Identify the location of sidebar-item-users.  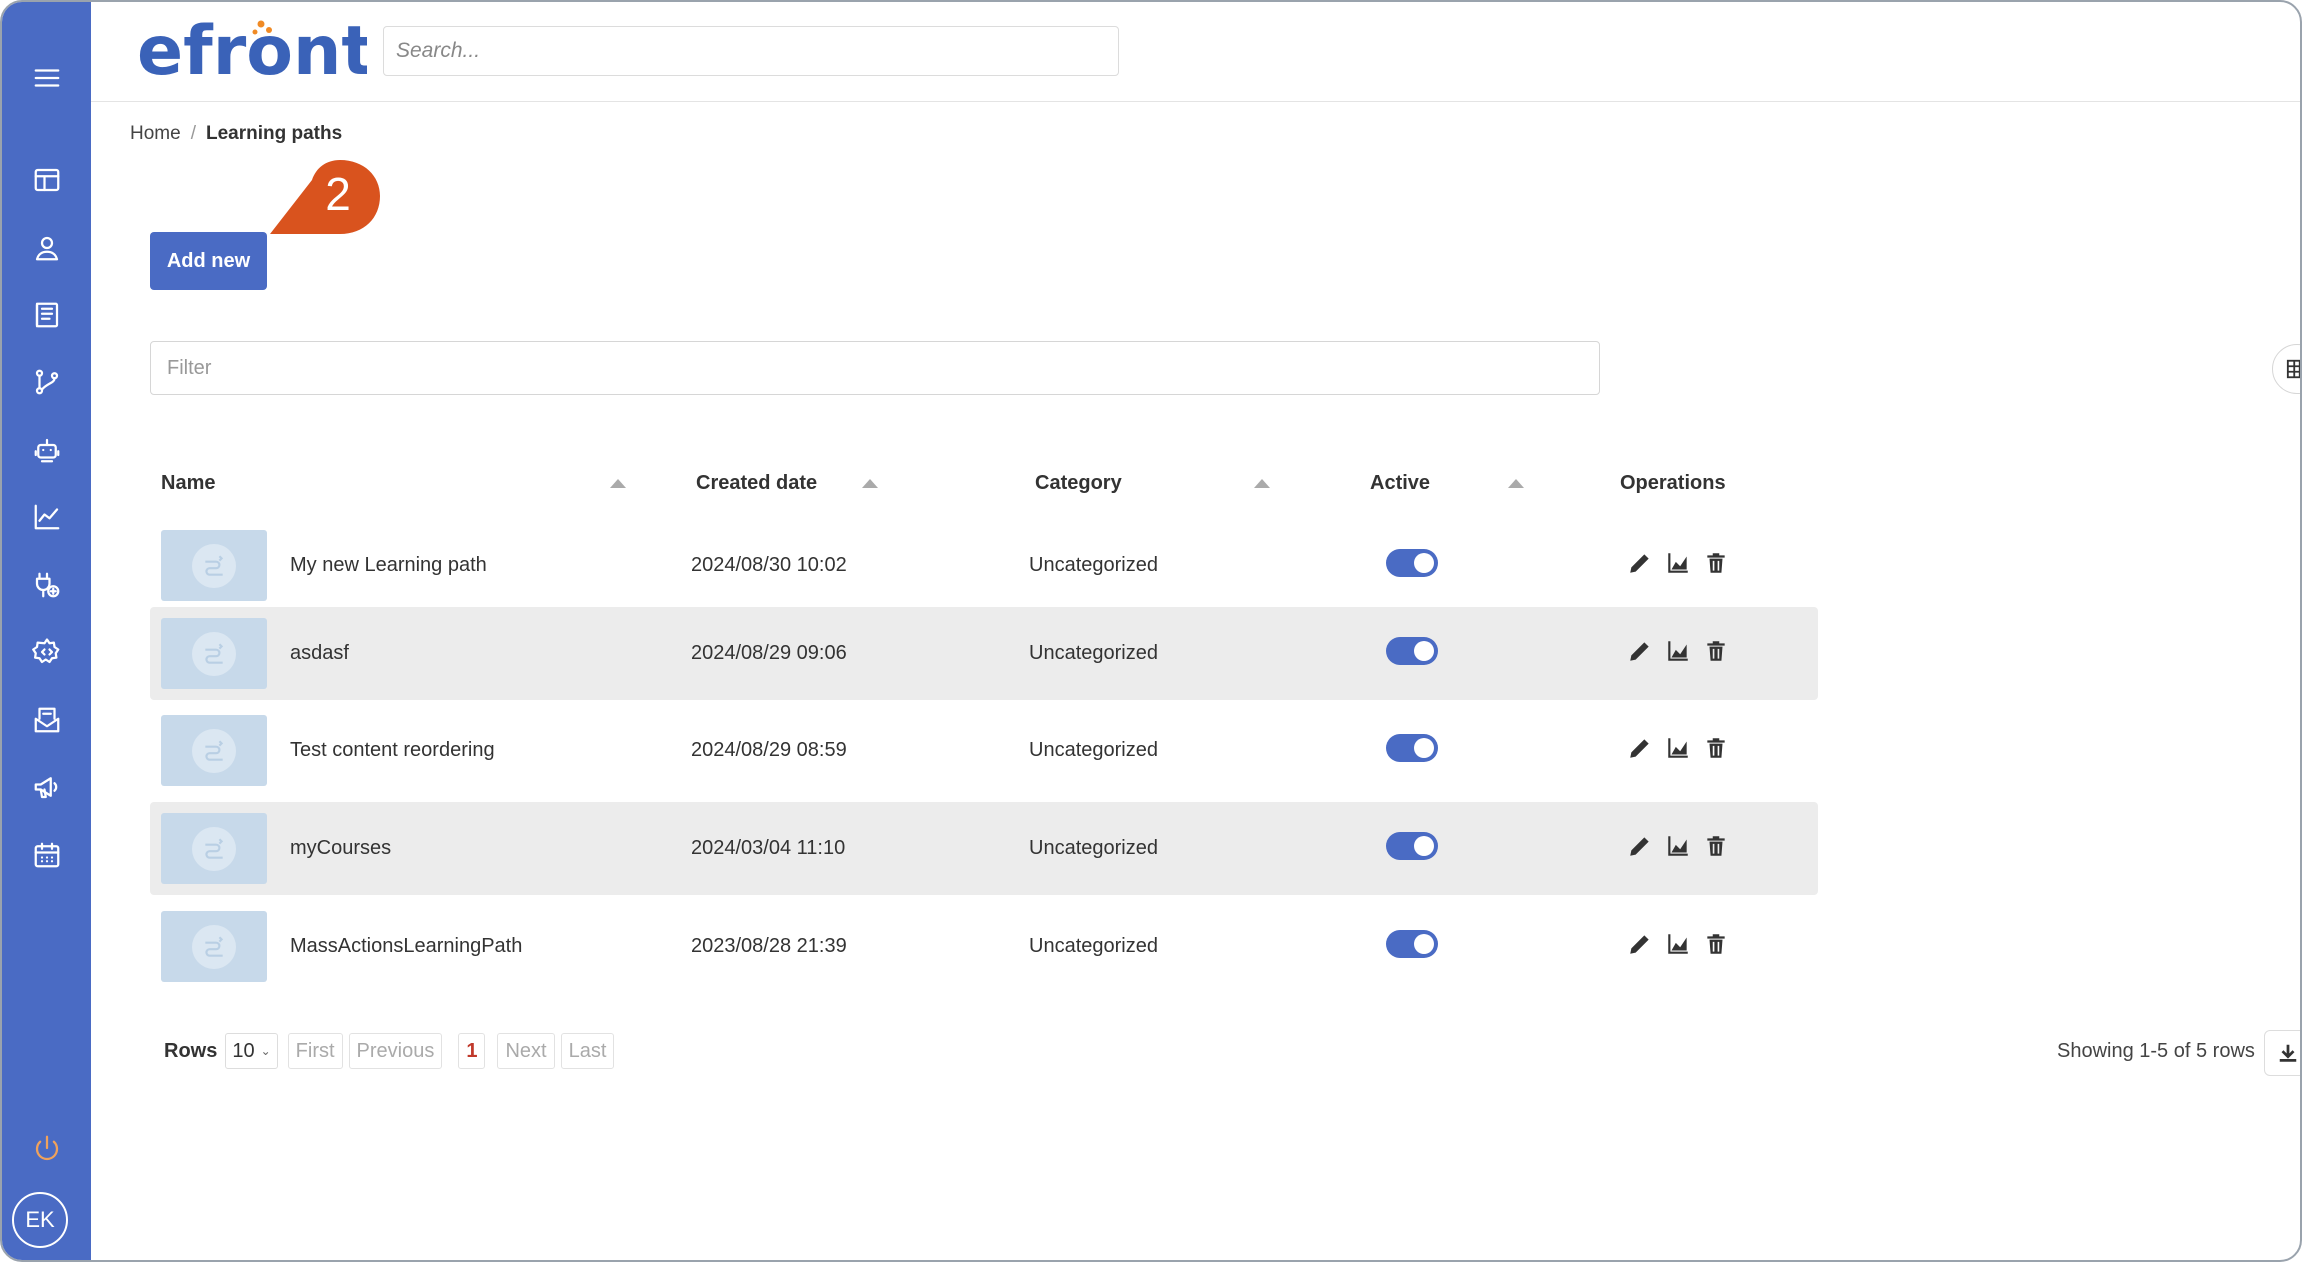
(46, 248).